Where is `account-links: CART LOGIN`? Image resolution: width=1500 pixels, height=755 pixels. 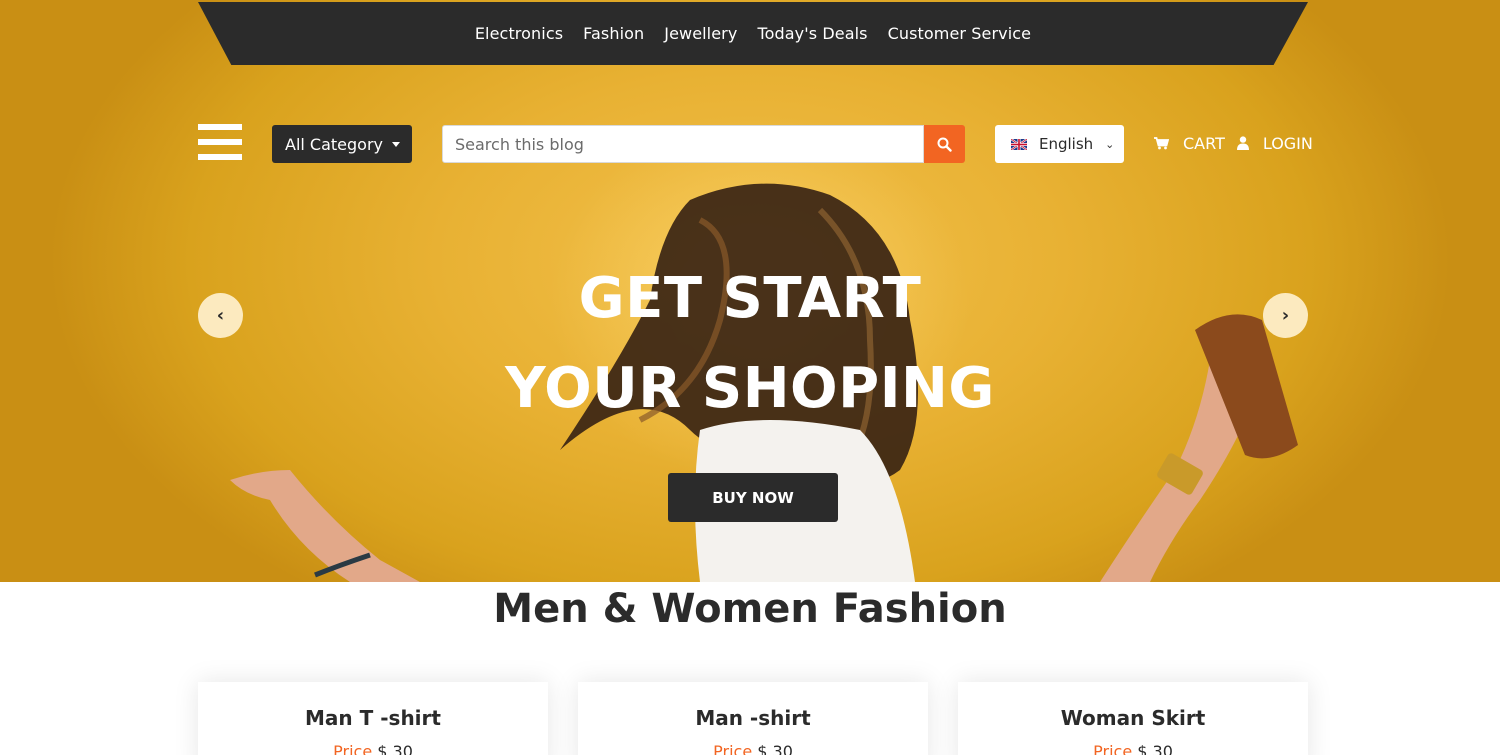 account-links: CART LOGIN is located at coordinates (1233, 143).